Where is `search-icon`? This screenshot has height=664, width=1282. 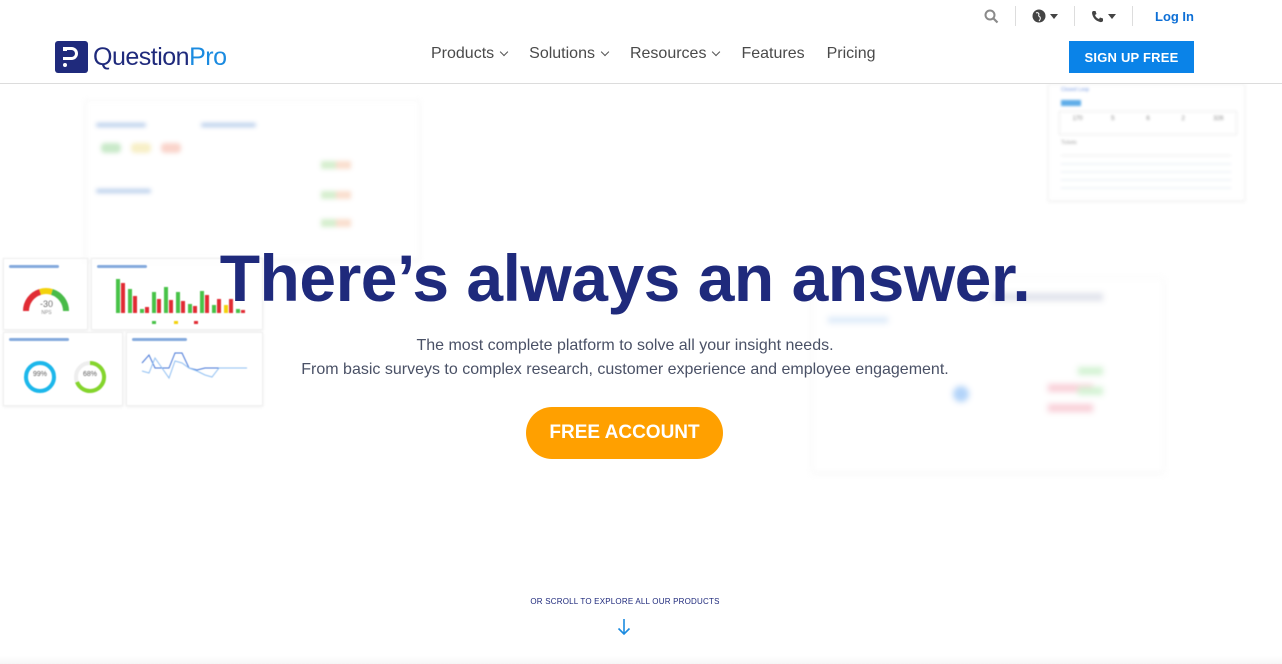 search-icon is located at coordinates (991, 16).